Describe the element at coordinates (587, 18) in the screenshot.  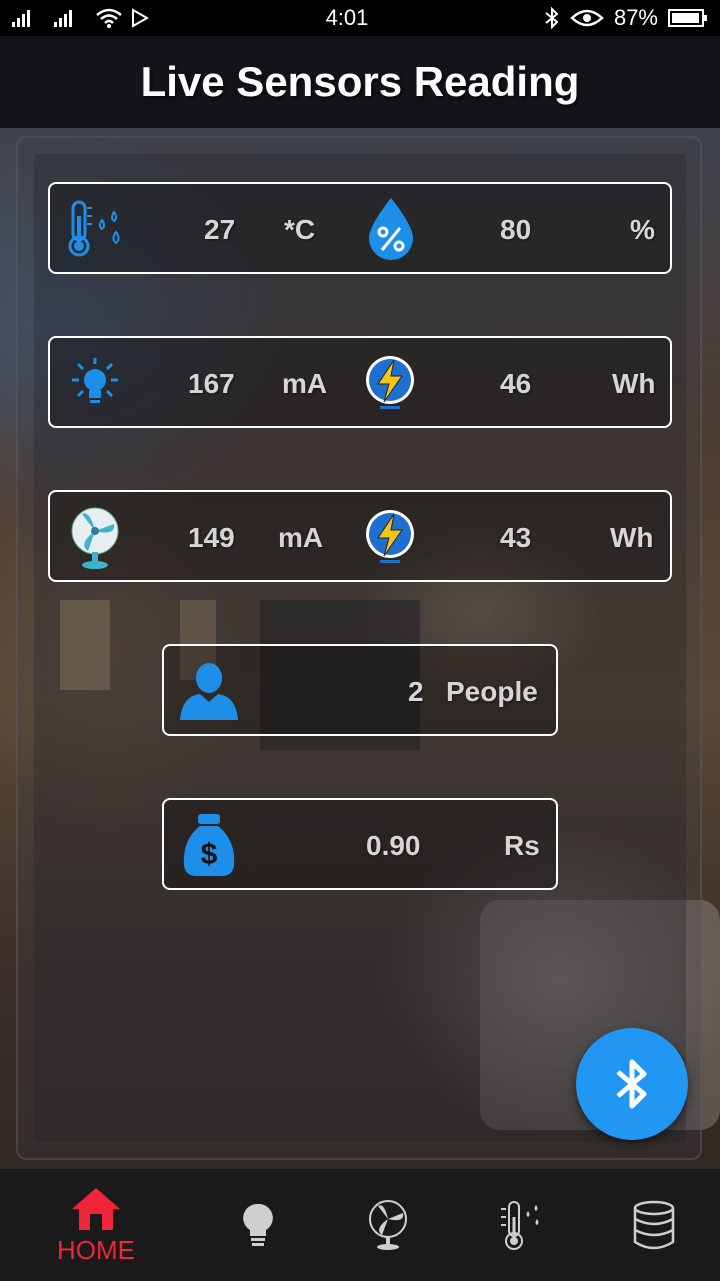
I see `eye-icon` at that location.